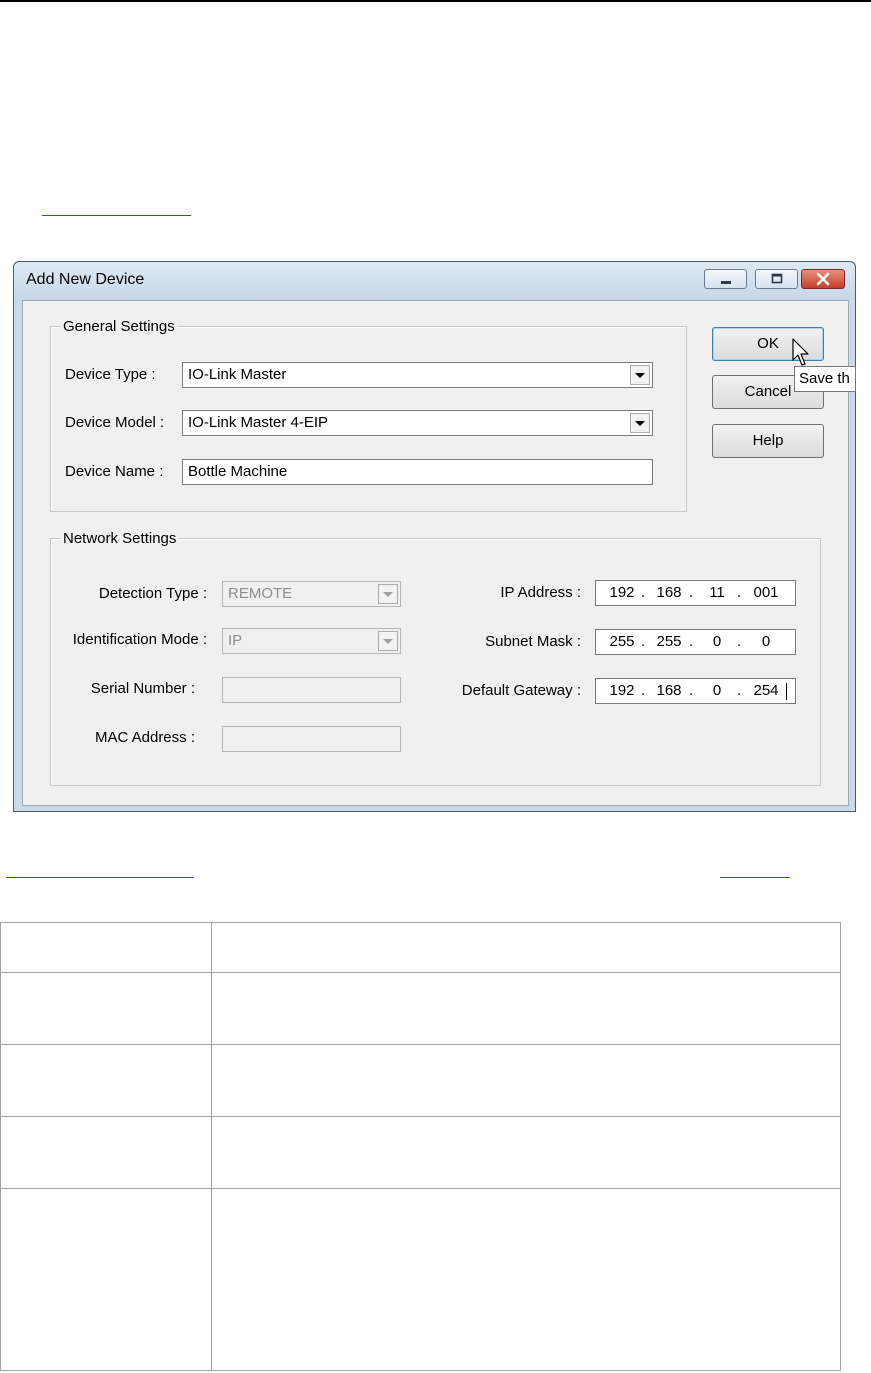  What do you see at coordinates (237, 374) in the screenshot?
I see `device-type-value: IO-Link Master` at bounding box center [237, 374].